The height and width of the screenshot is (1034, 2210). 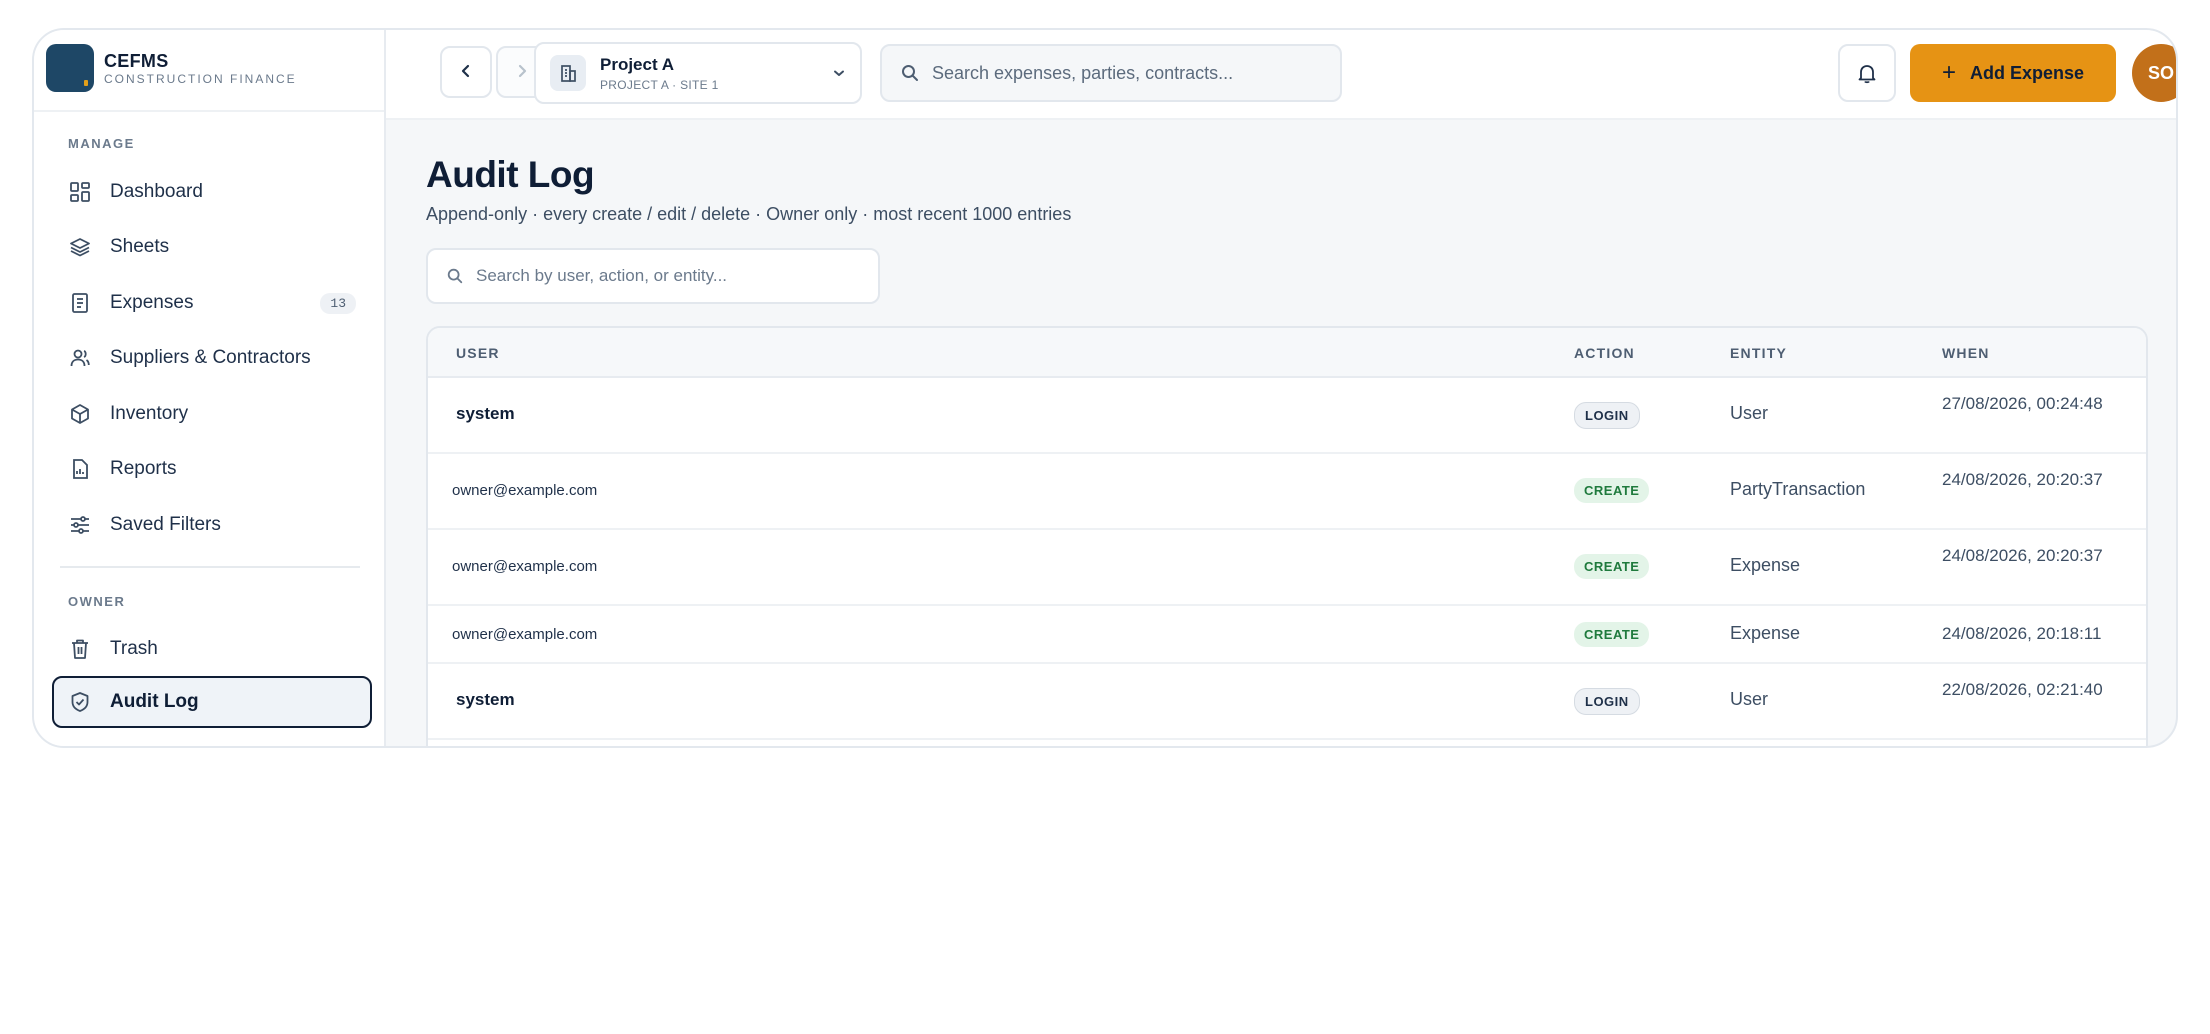 What do you see at coordinates (2154, 73) in the screenshot?
I see `avatar: SO` at bounding box center [2154, 73].